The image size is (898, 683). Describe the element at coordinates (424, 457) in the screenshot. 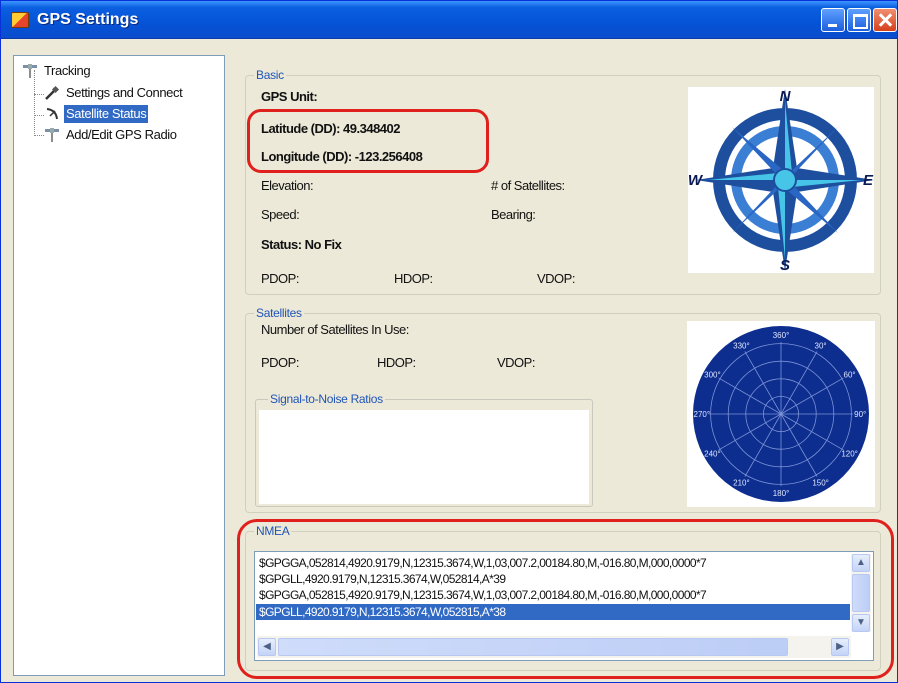

I see `snr-panel` at that location.